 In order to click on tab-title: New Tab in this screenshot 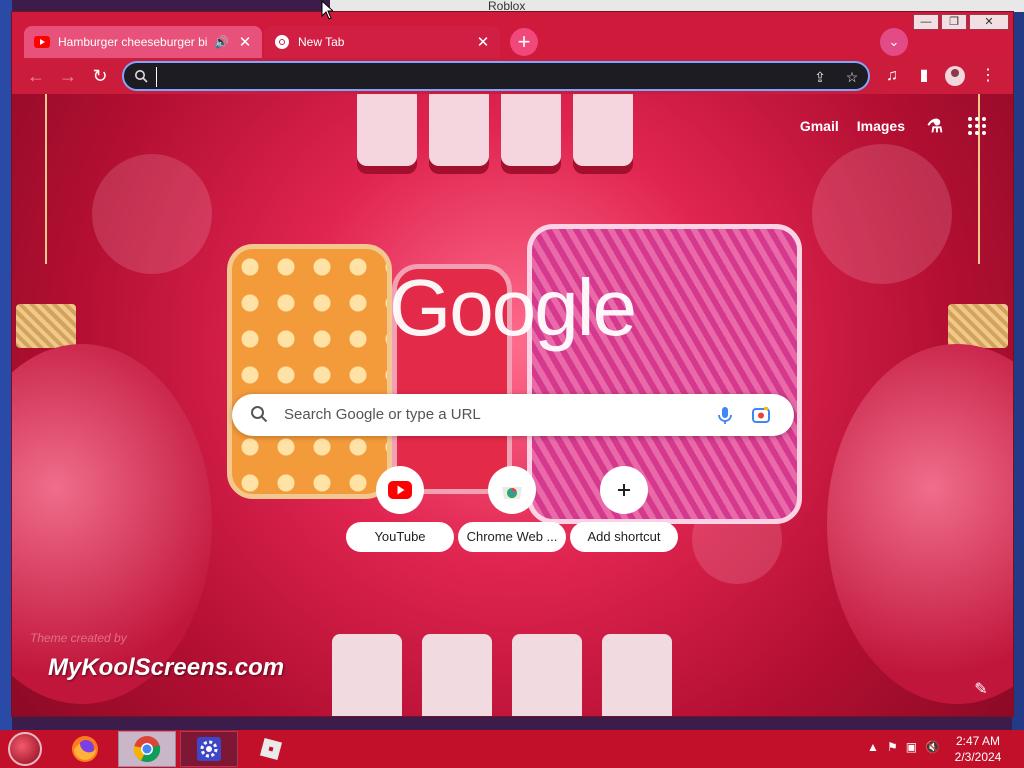, I will do `click(321, 42)`.